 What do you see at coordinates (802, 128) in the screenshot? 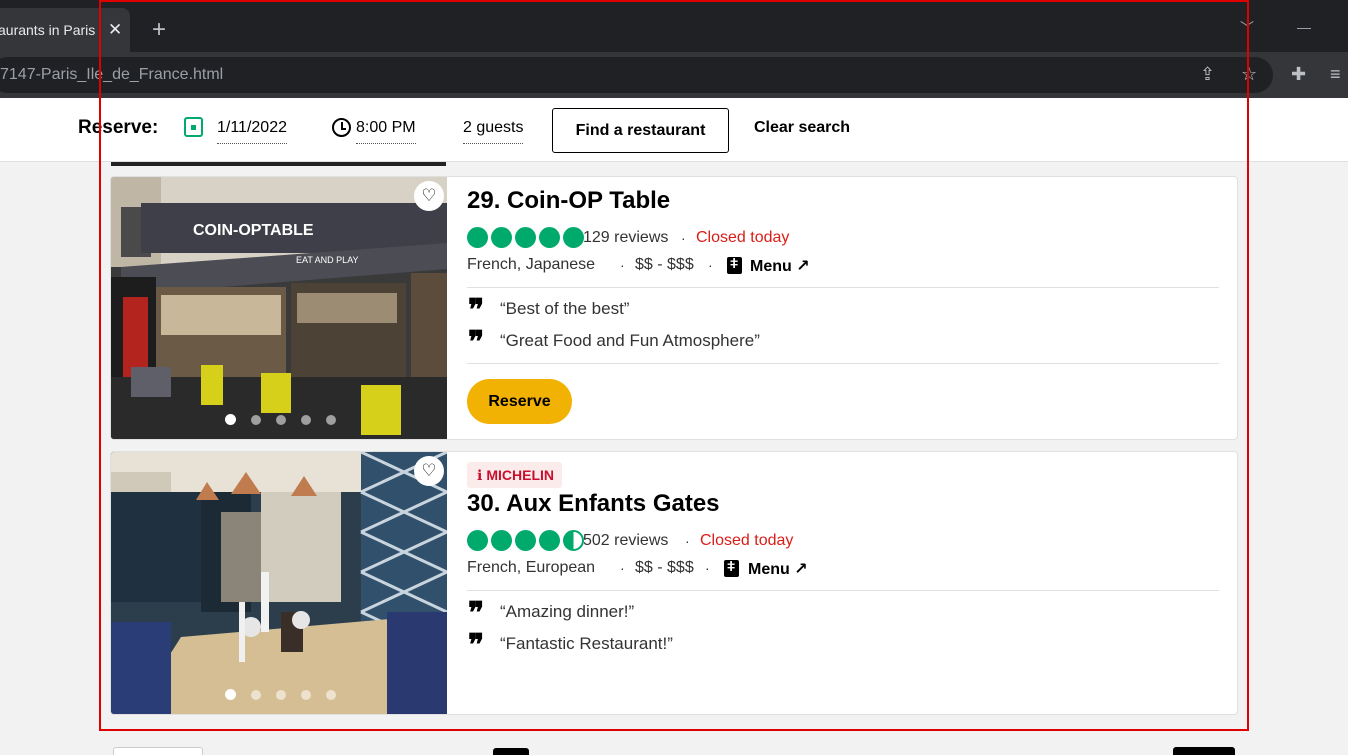
I see `clear-search-button: Clear search` at bounding box center [802, 128].